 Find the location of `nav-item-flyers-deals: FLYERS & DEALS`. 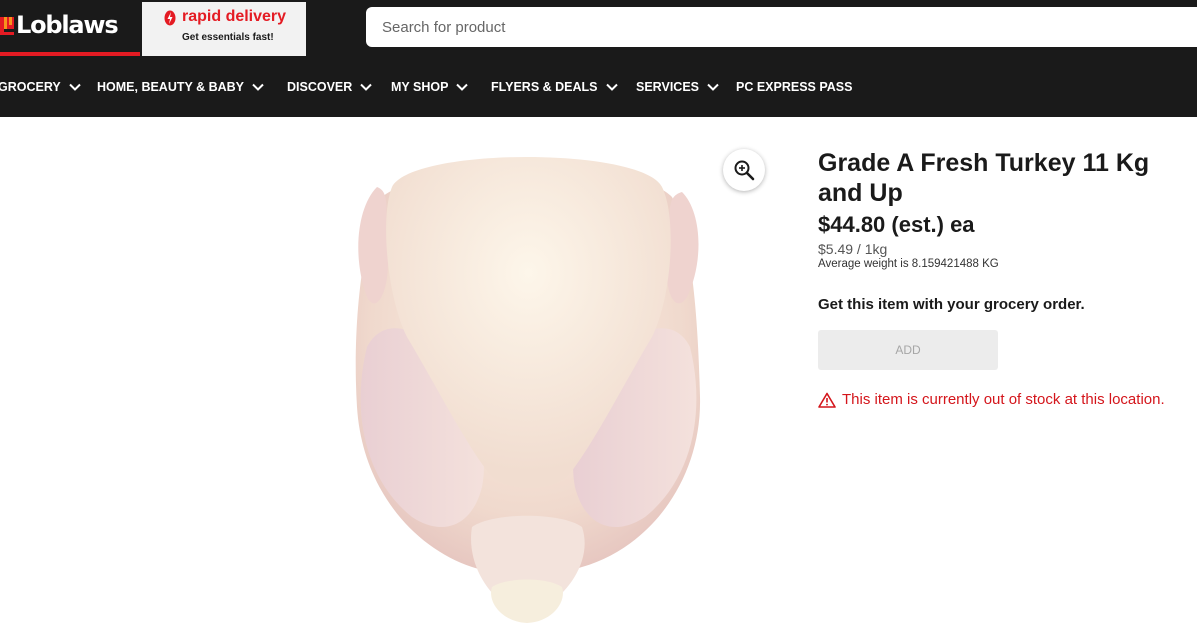

nav-item-flyers-deals: FLYERS & DEALS is located at coordinates (554, 86).